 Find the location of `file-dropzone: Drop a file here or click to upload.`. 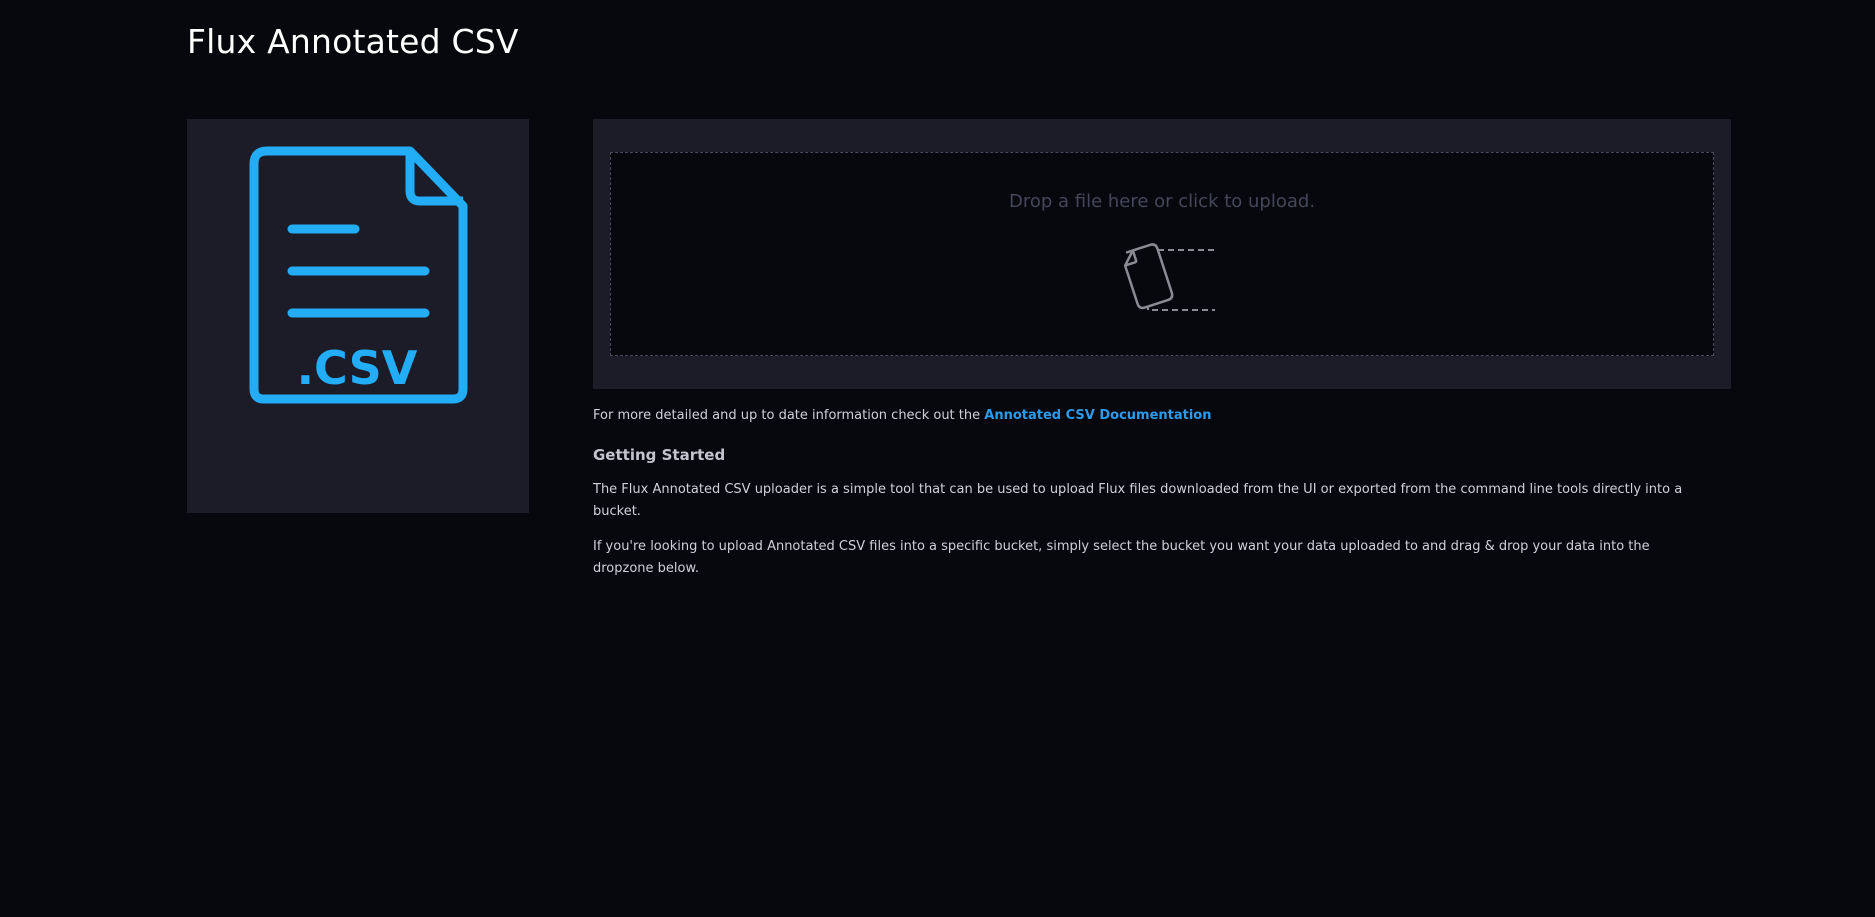

file-dropzone: Drop a file here or click to upload. is located at coordinates (1162, 254).